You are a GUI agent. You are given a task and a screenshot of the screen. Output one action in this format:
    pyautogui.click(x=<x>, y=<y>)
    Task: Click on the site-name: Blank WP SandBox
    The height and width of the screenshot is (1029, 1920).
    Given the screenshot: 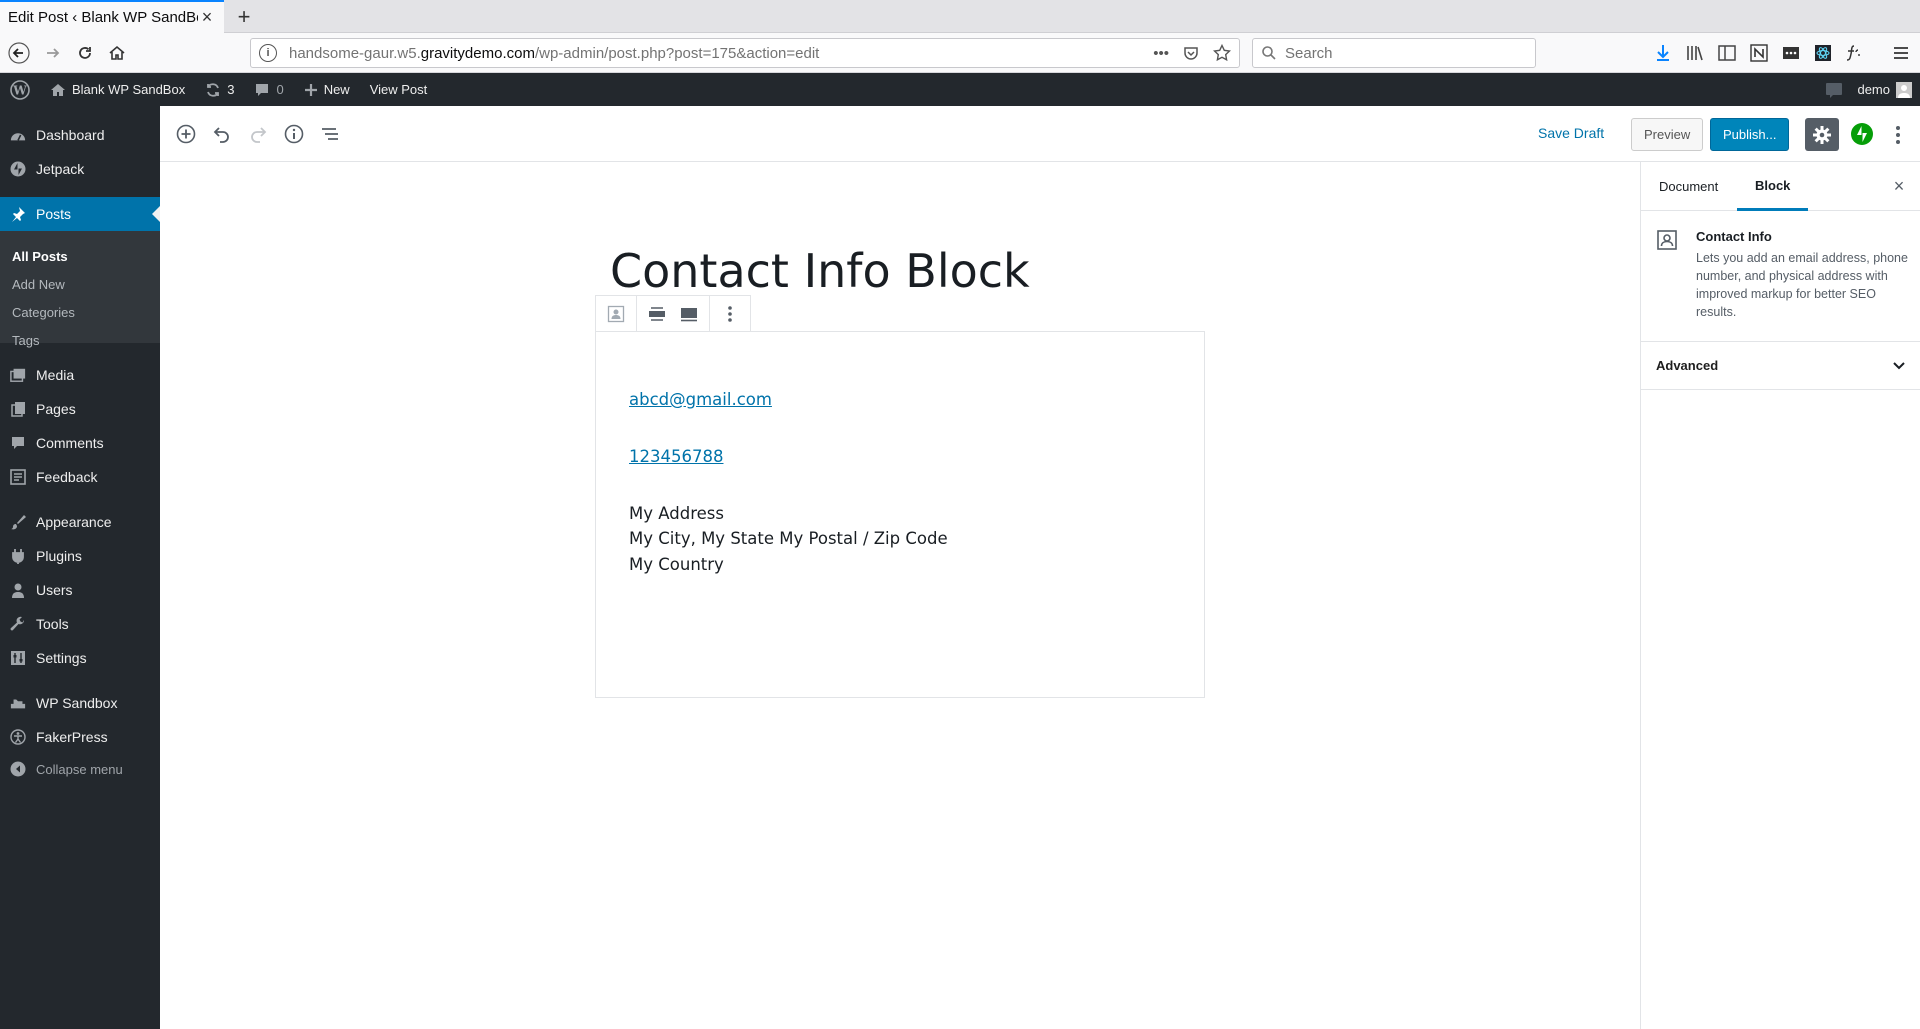 What is the action you would take?
    pyautogui.click(x=129, y=89)
    